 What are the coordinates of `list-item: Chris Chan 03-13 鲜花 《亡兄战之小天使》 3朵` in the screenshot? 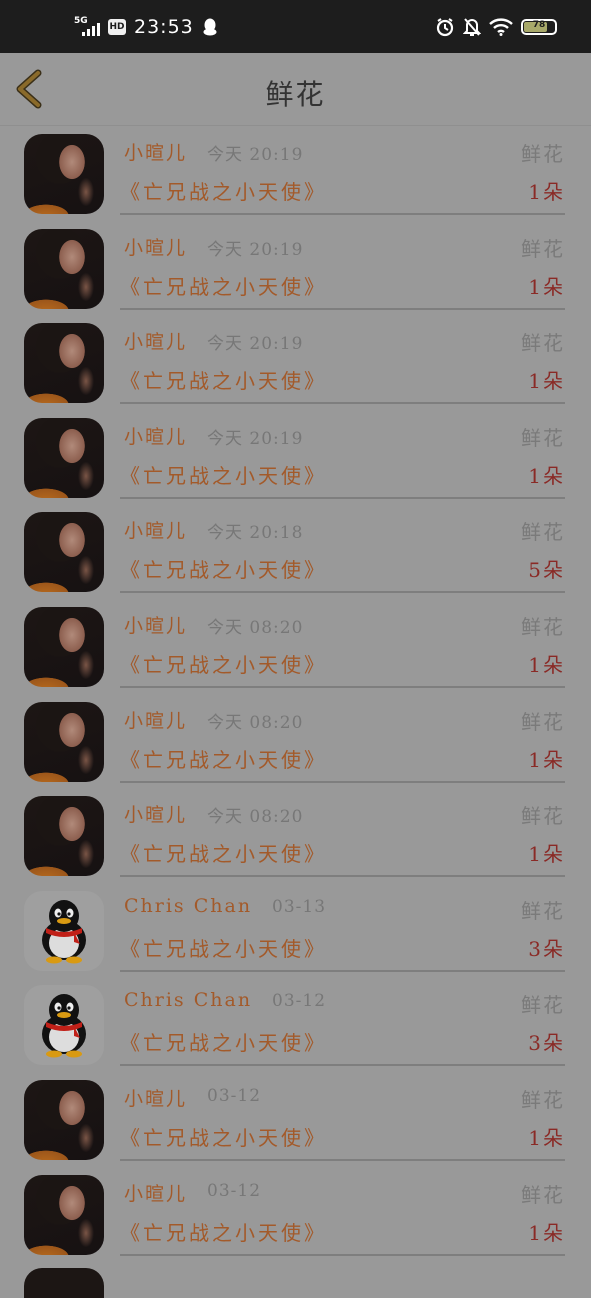 It's located at (295, 930).